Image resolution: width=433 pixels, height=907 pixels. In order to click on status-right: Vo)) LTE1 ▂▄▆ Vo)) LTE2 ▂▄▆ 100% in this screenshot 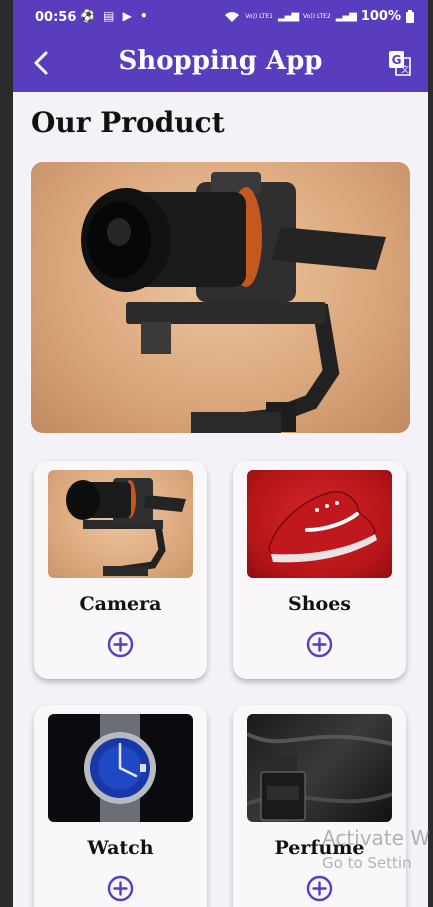, I will do `click(319, 16)`.